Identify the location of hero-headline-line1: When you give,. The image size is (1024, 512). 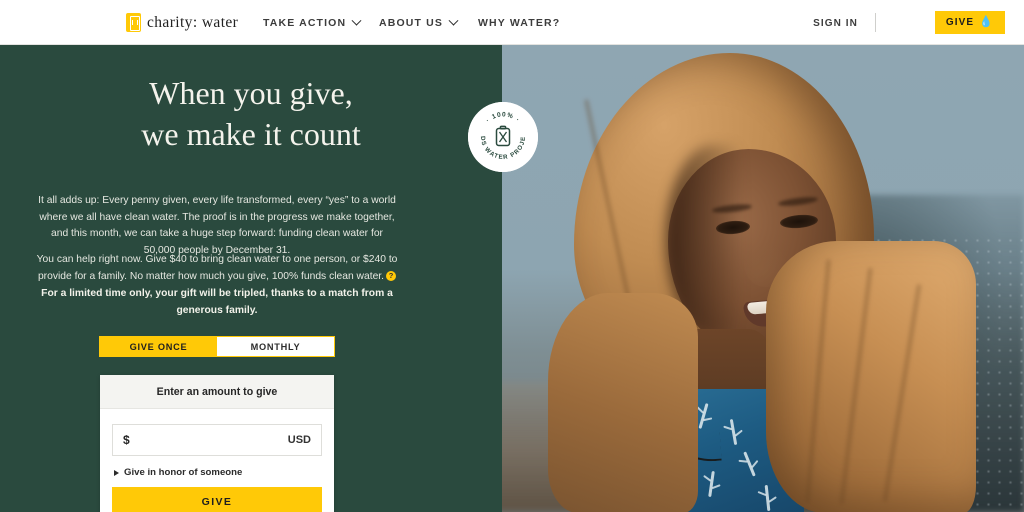
(251, 93).